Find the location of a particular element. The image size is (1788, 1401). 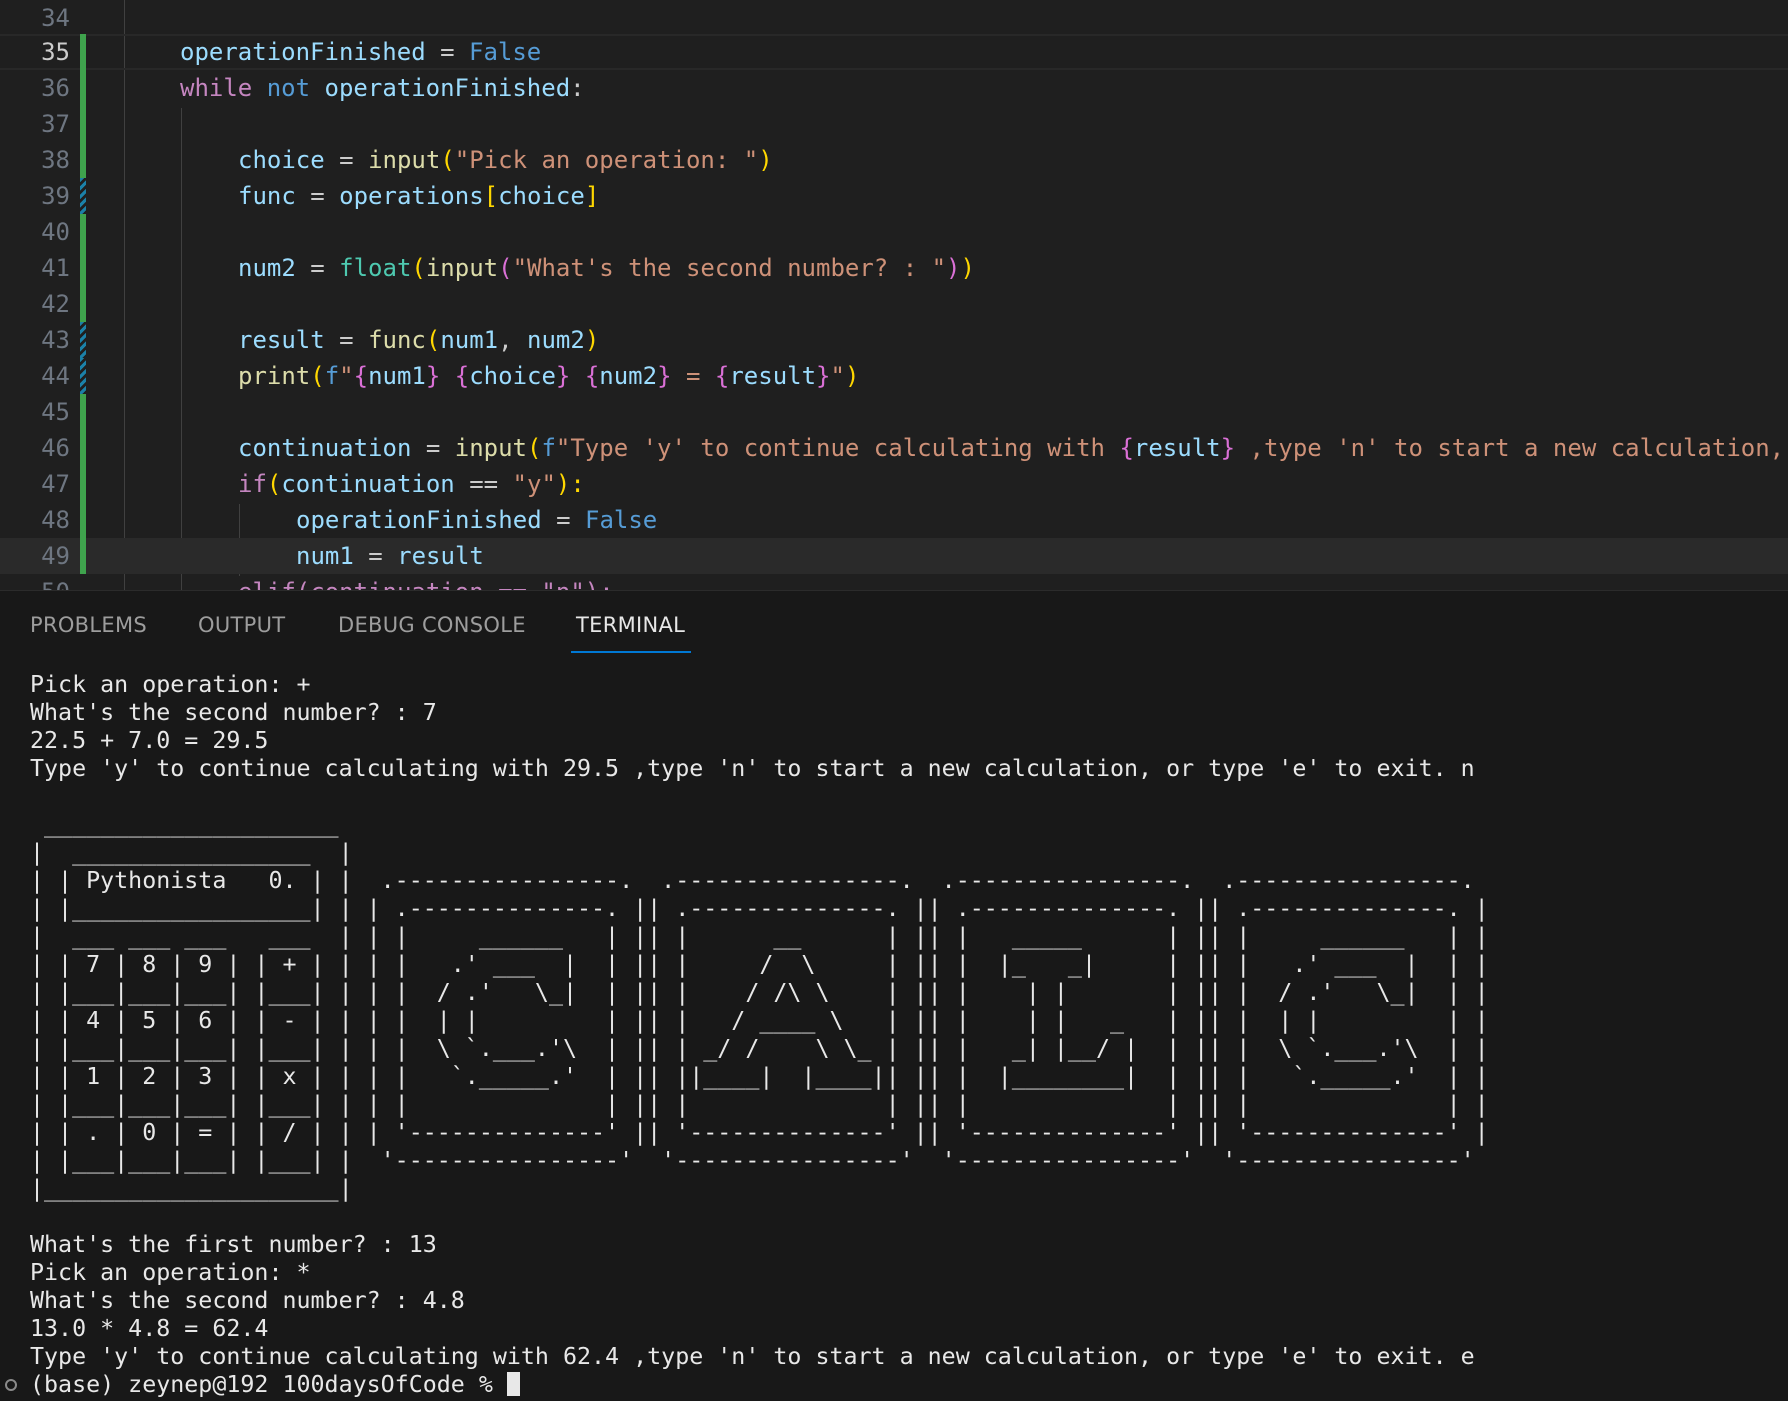

line-number: 45 is located at coordinates (55, 412).